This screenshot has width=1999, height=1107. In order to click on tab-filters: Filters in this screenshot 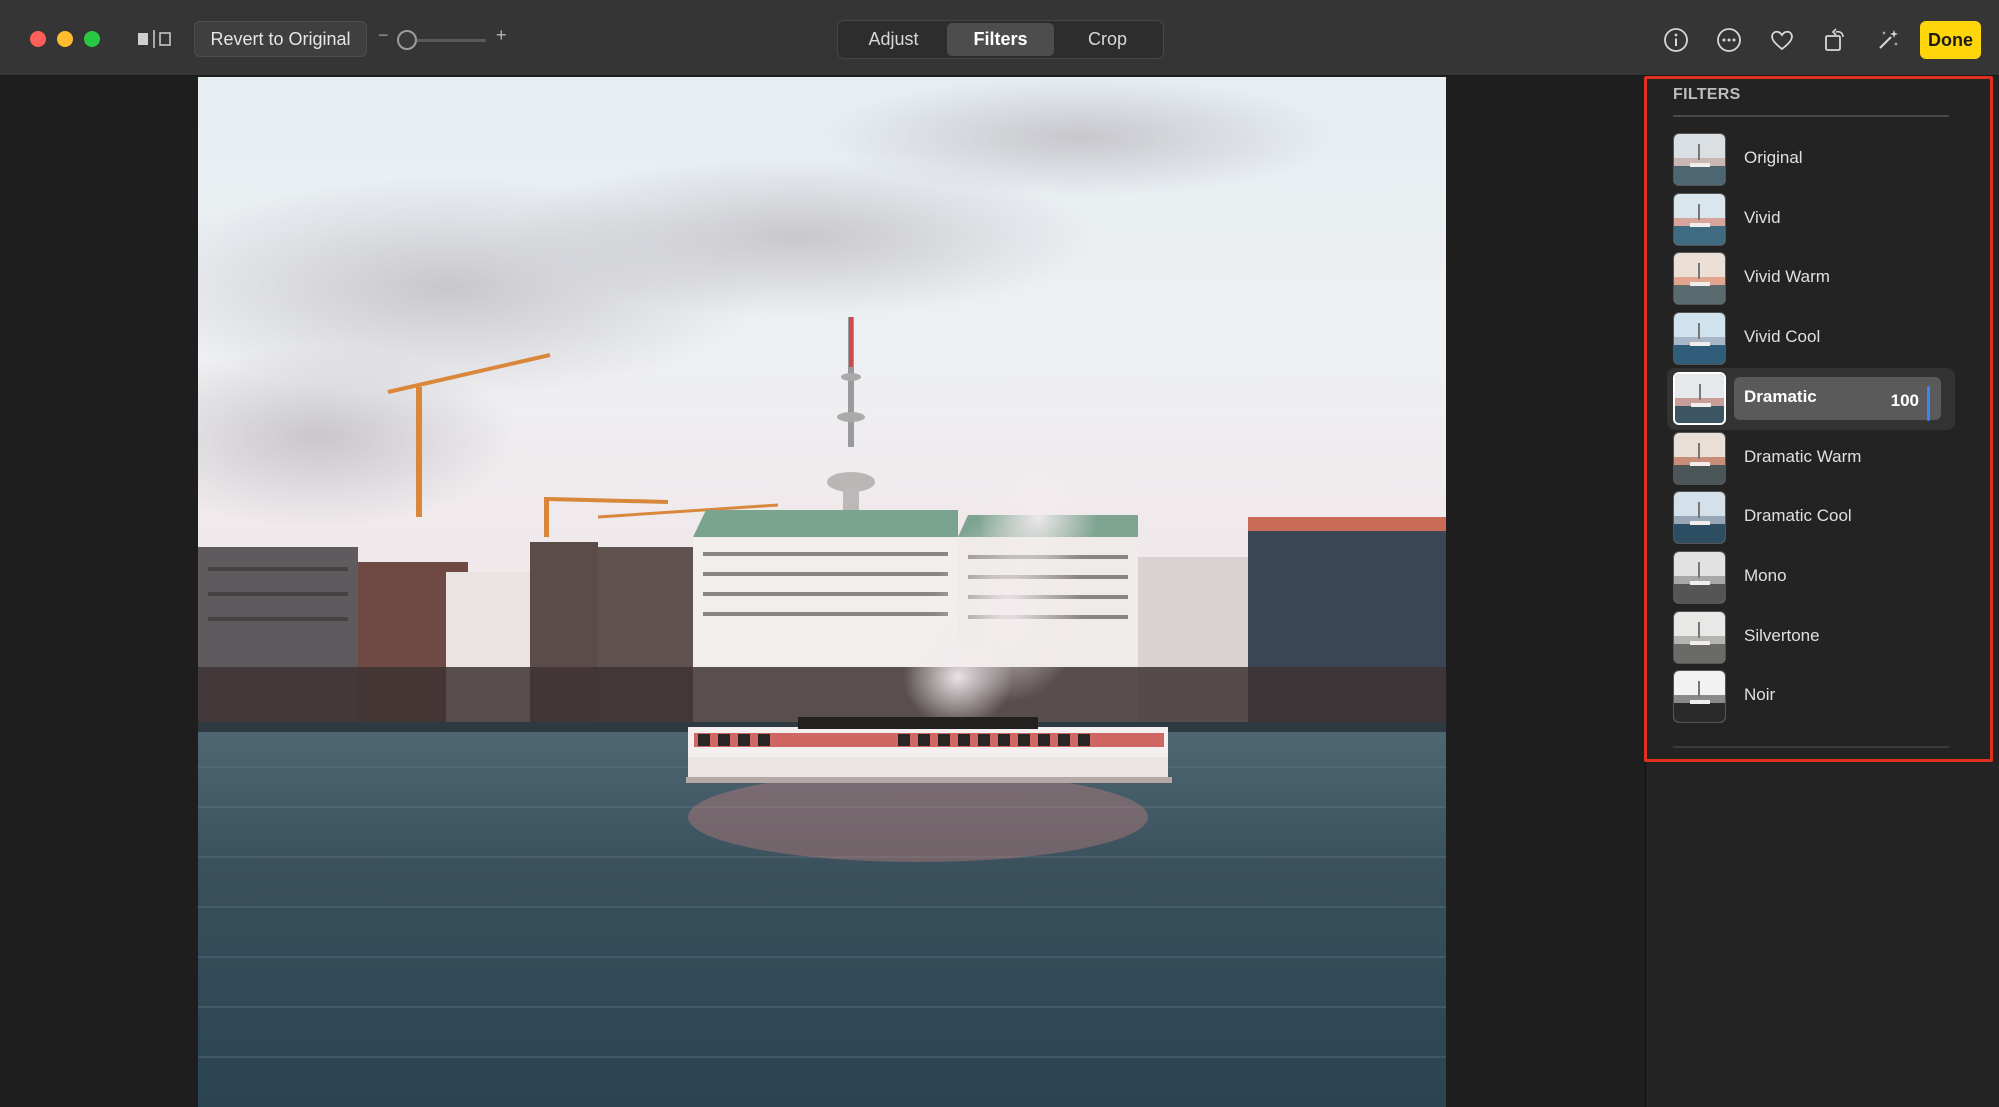, I will do `click(1000, 39)`.